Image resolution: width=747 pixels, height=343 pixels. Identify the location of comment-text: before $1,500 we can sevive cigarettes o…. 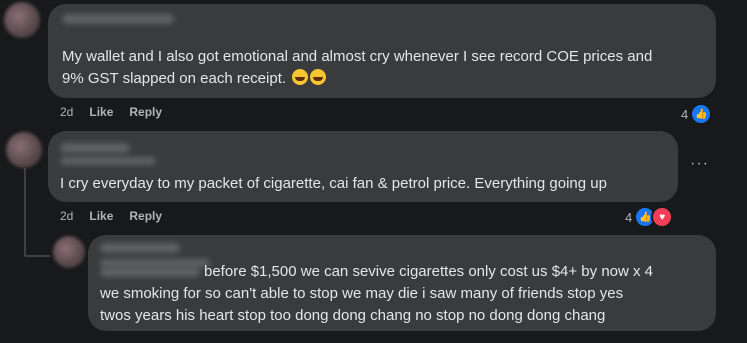
(377, 293).